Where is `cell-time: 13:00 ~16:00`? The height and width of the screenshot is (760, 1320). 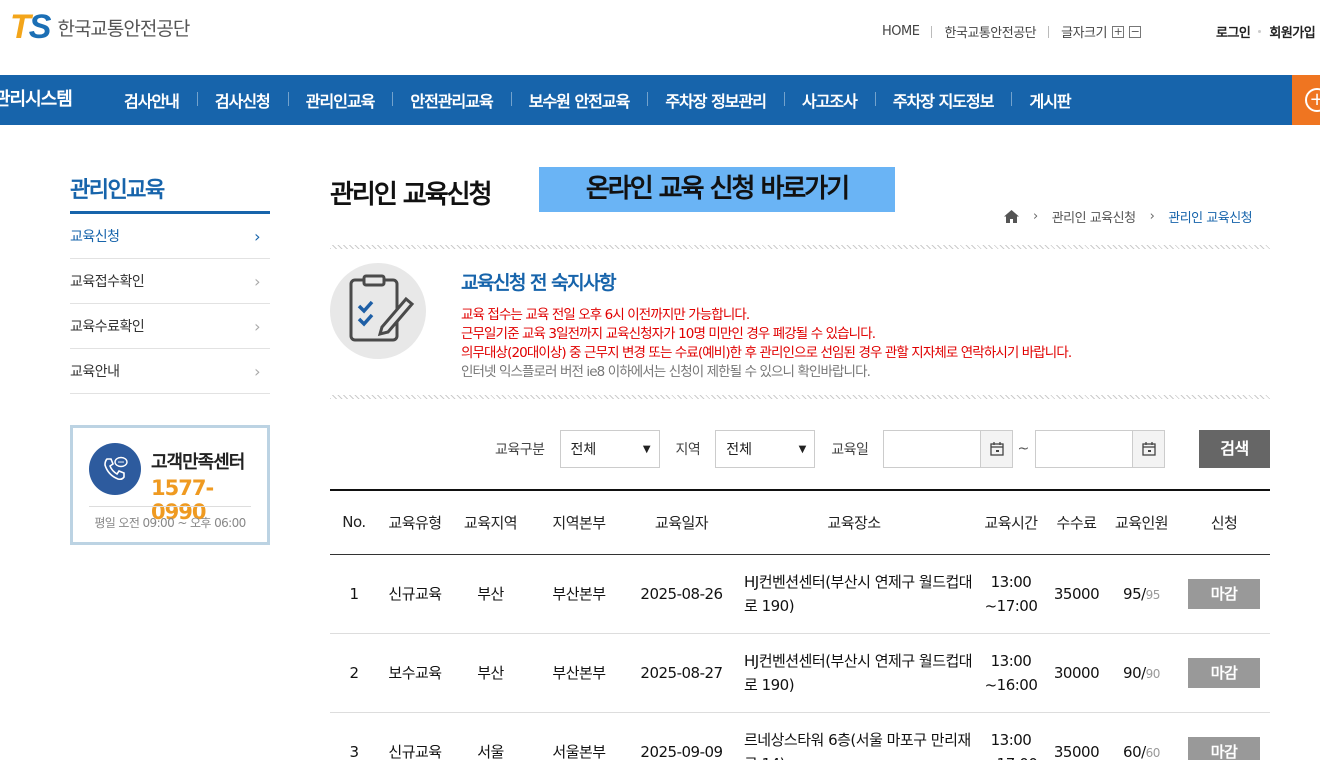 cell-time: 13:00 ~16:00 is located at coordinates (1011, 673).